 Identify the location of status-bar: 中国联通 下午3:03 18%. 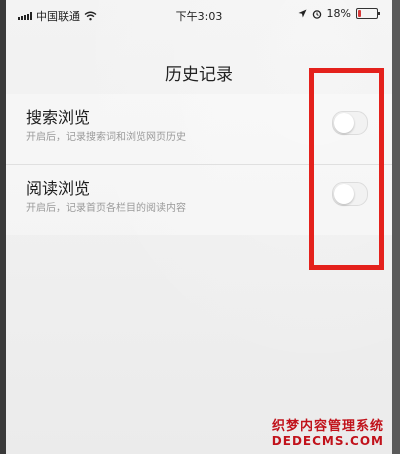
(199, 14).